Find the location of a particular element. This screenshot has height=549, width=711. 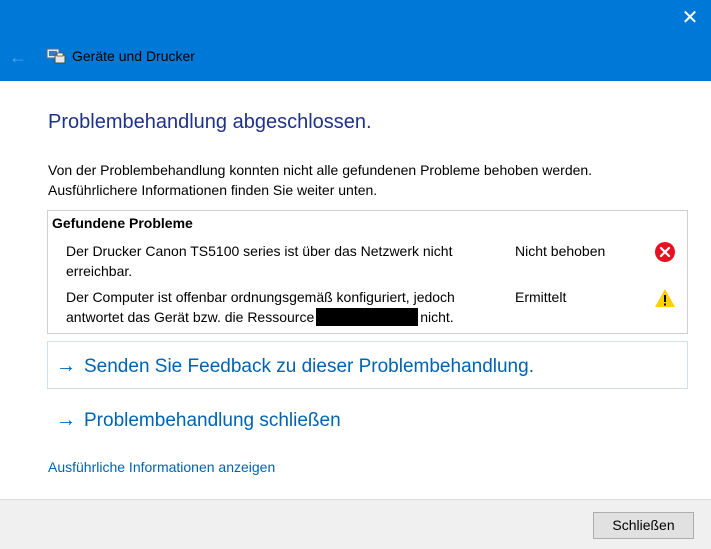

window-title: Geräte und Drucker is located at coordinates (133, 56).